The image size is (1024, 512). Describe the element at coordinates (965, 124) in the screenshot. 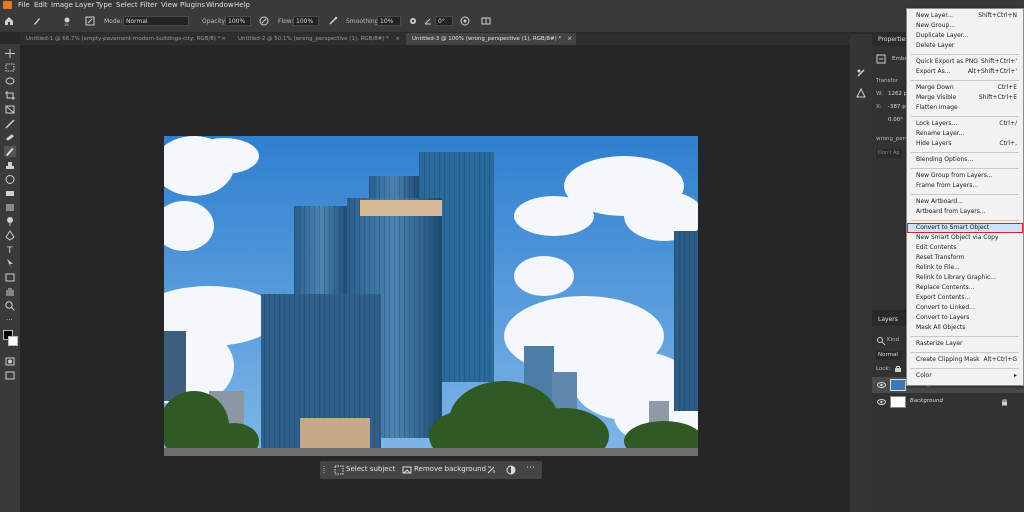

I see `menu-item-lock-layers: Lock Layers... Ctrl+/` at that location.